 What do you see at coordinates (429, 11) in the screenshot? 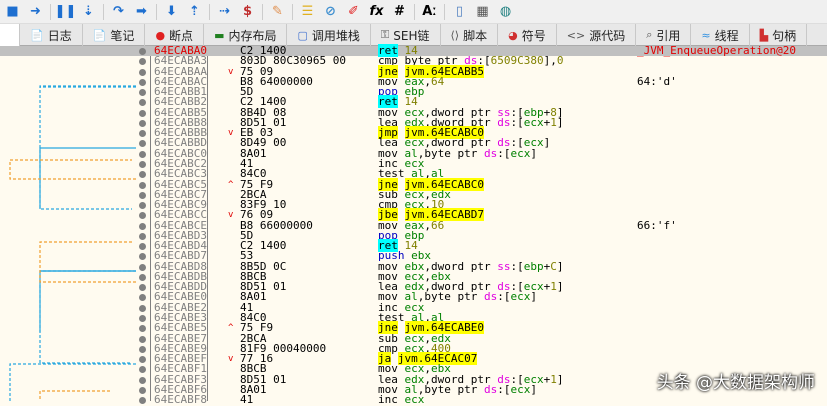
I see `font-icon: Aː` at bounding box center [429, 11].